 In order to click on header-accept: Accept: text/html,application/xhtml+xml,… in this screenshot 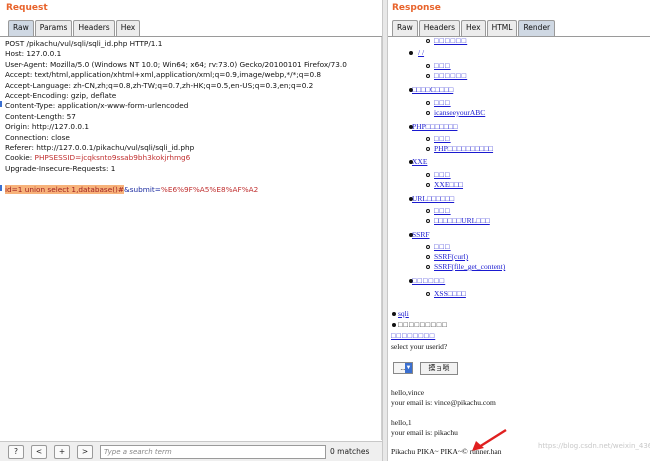, I will do `click(163, 75)`.